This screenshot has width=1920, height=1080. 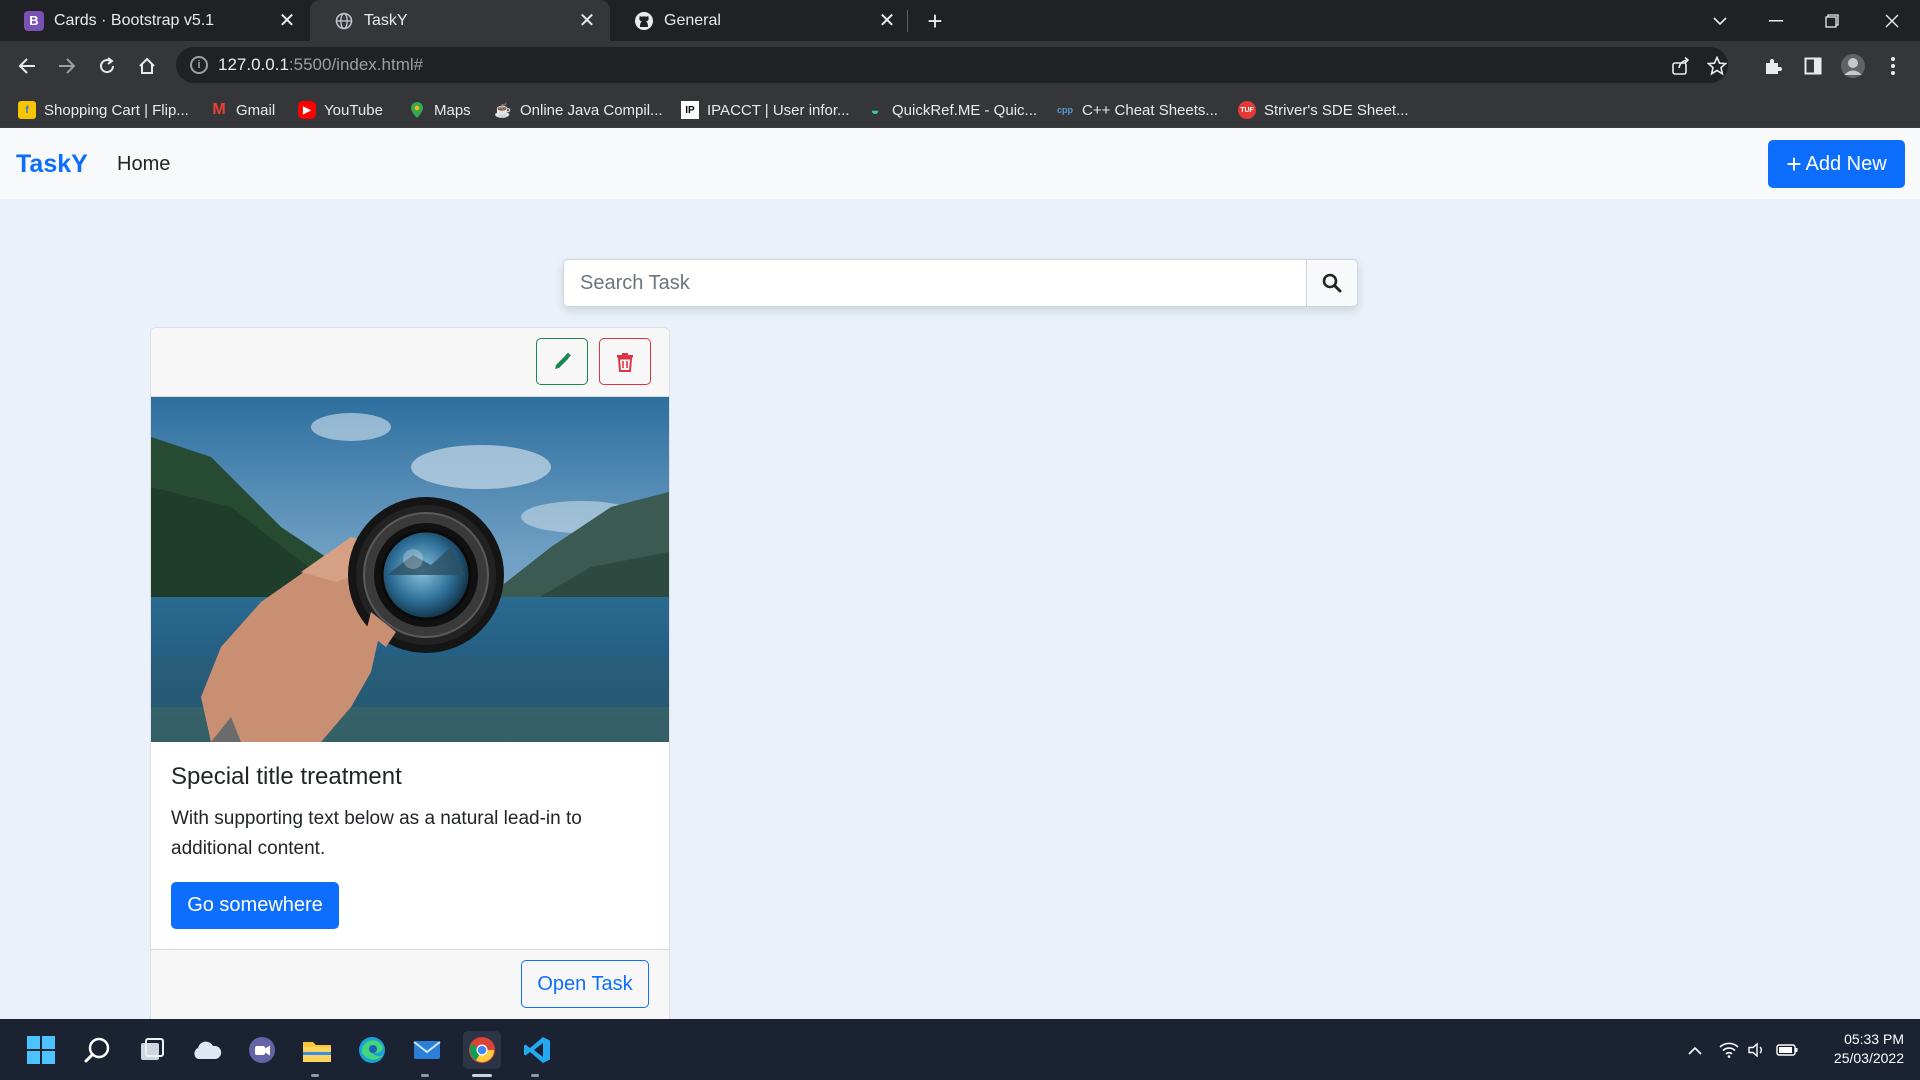 I want to click on card-header, so click(x=410, y=362).